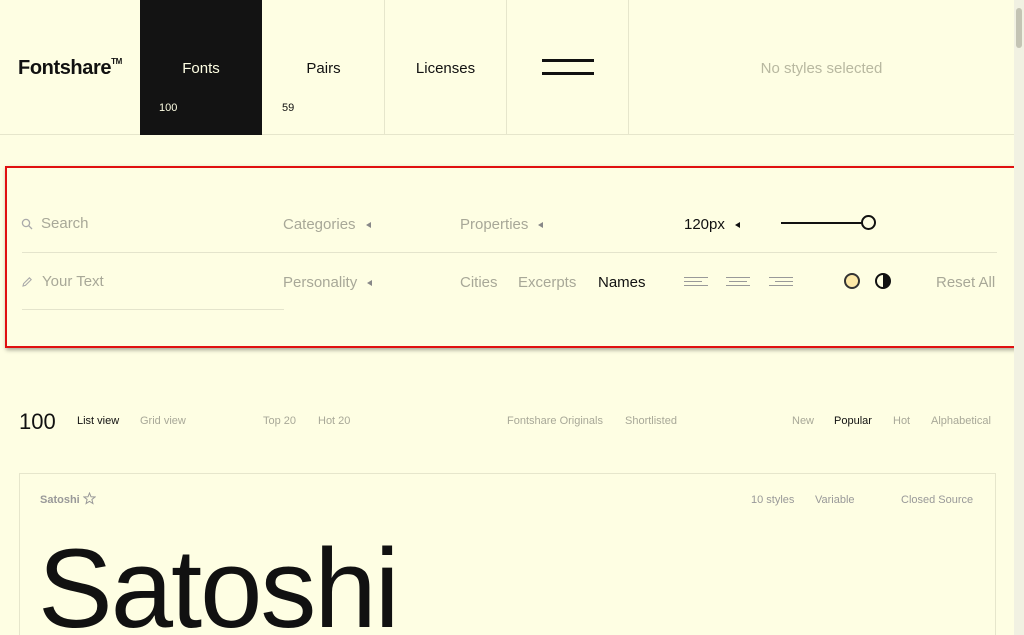 Image resolution: width=1024 pixels, height=635 pixels. What do you see at coordinates (852, 281) in the screenshot?
I see `light-theme-icon` at bounding box center [852, 281].